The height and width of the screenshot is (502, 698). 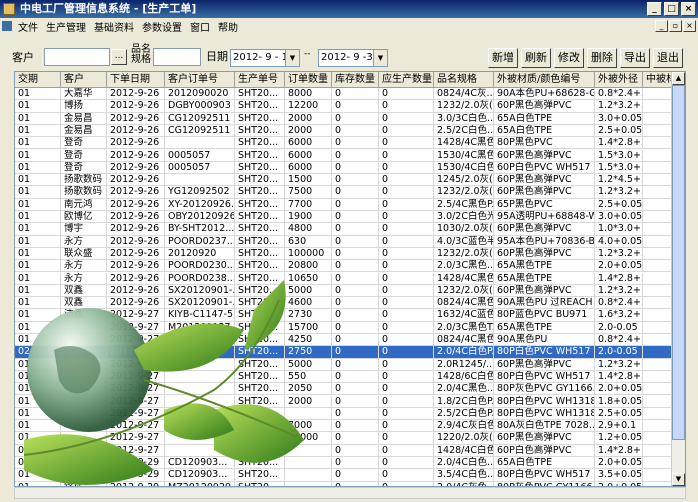 I want to click on scroll-thumb, so click(x=678, y=262).